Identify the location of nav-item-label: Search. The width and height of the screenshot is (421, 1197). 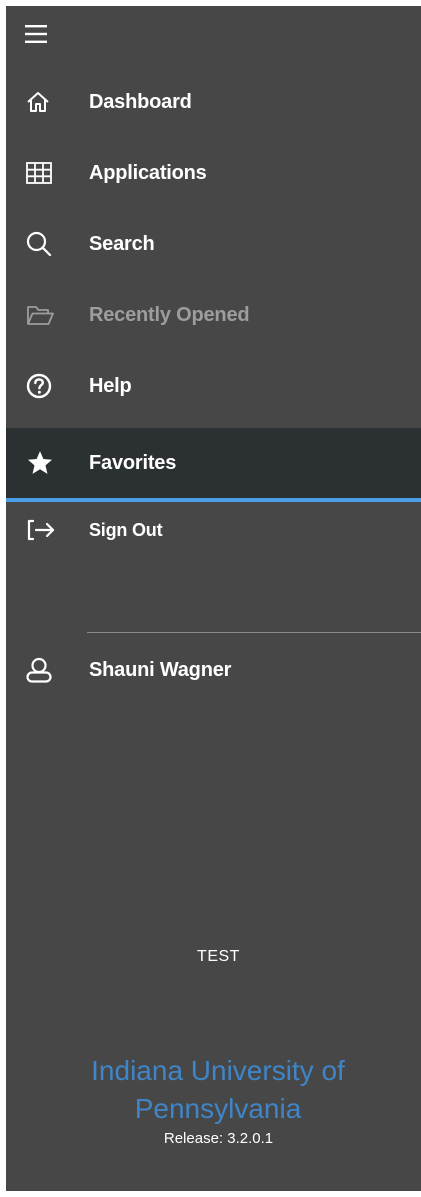
(122, 243).